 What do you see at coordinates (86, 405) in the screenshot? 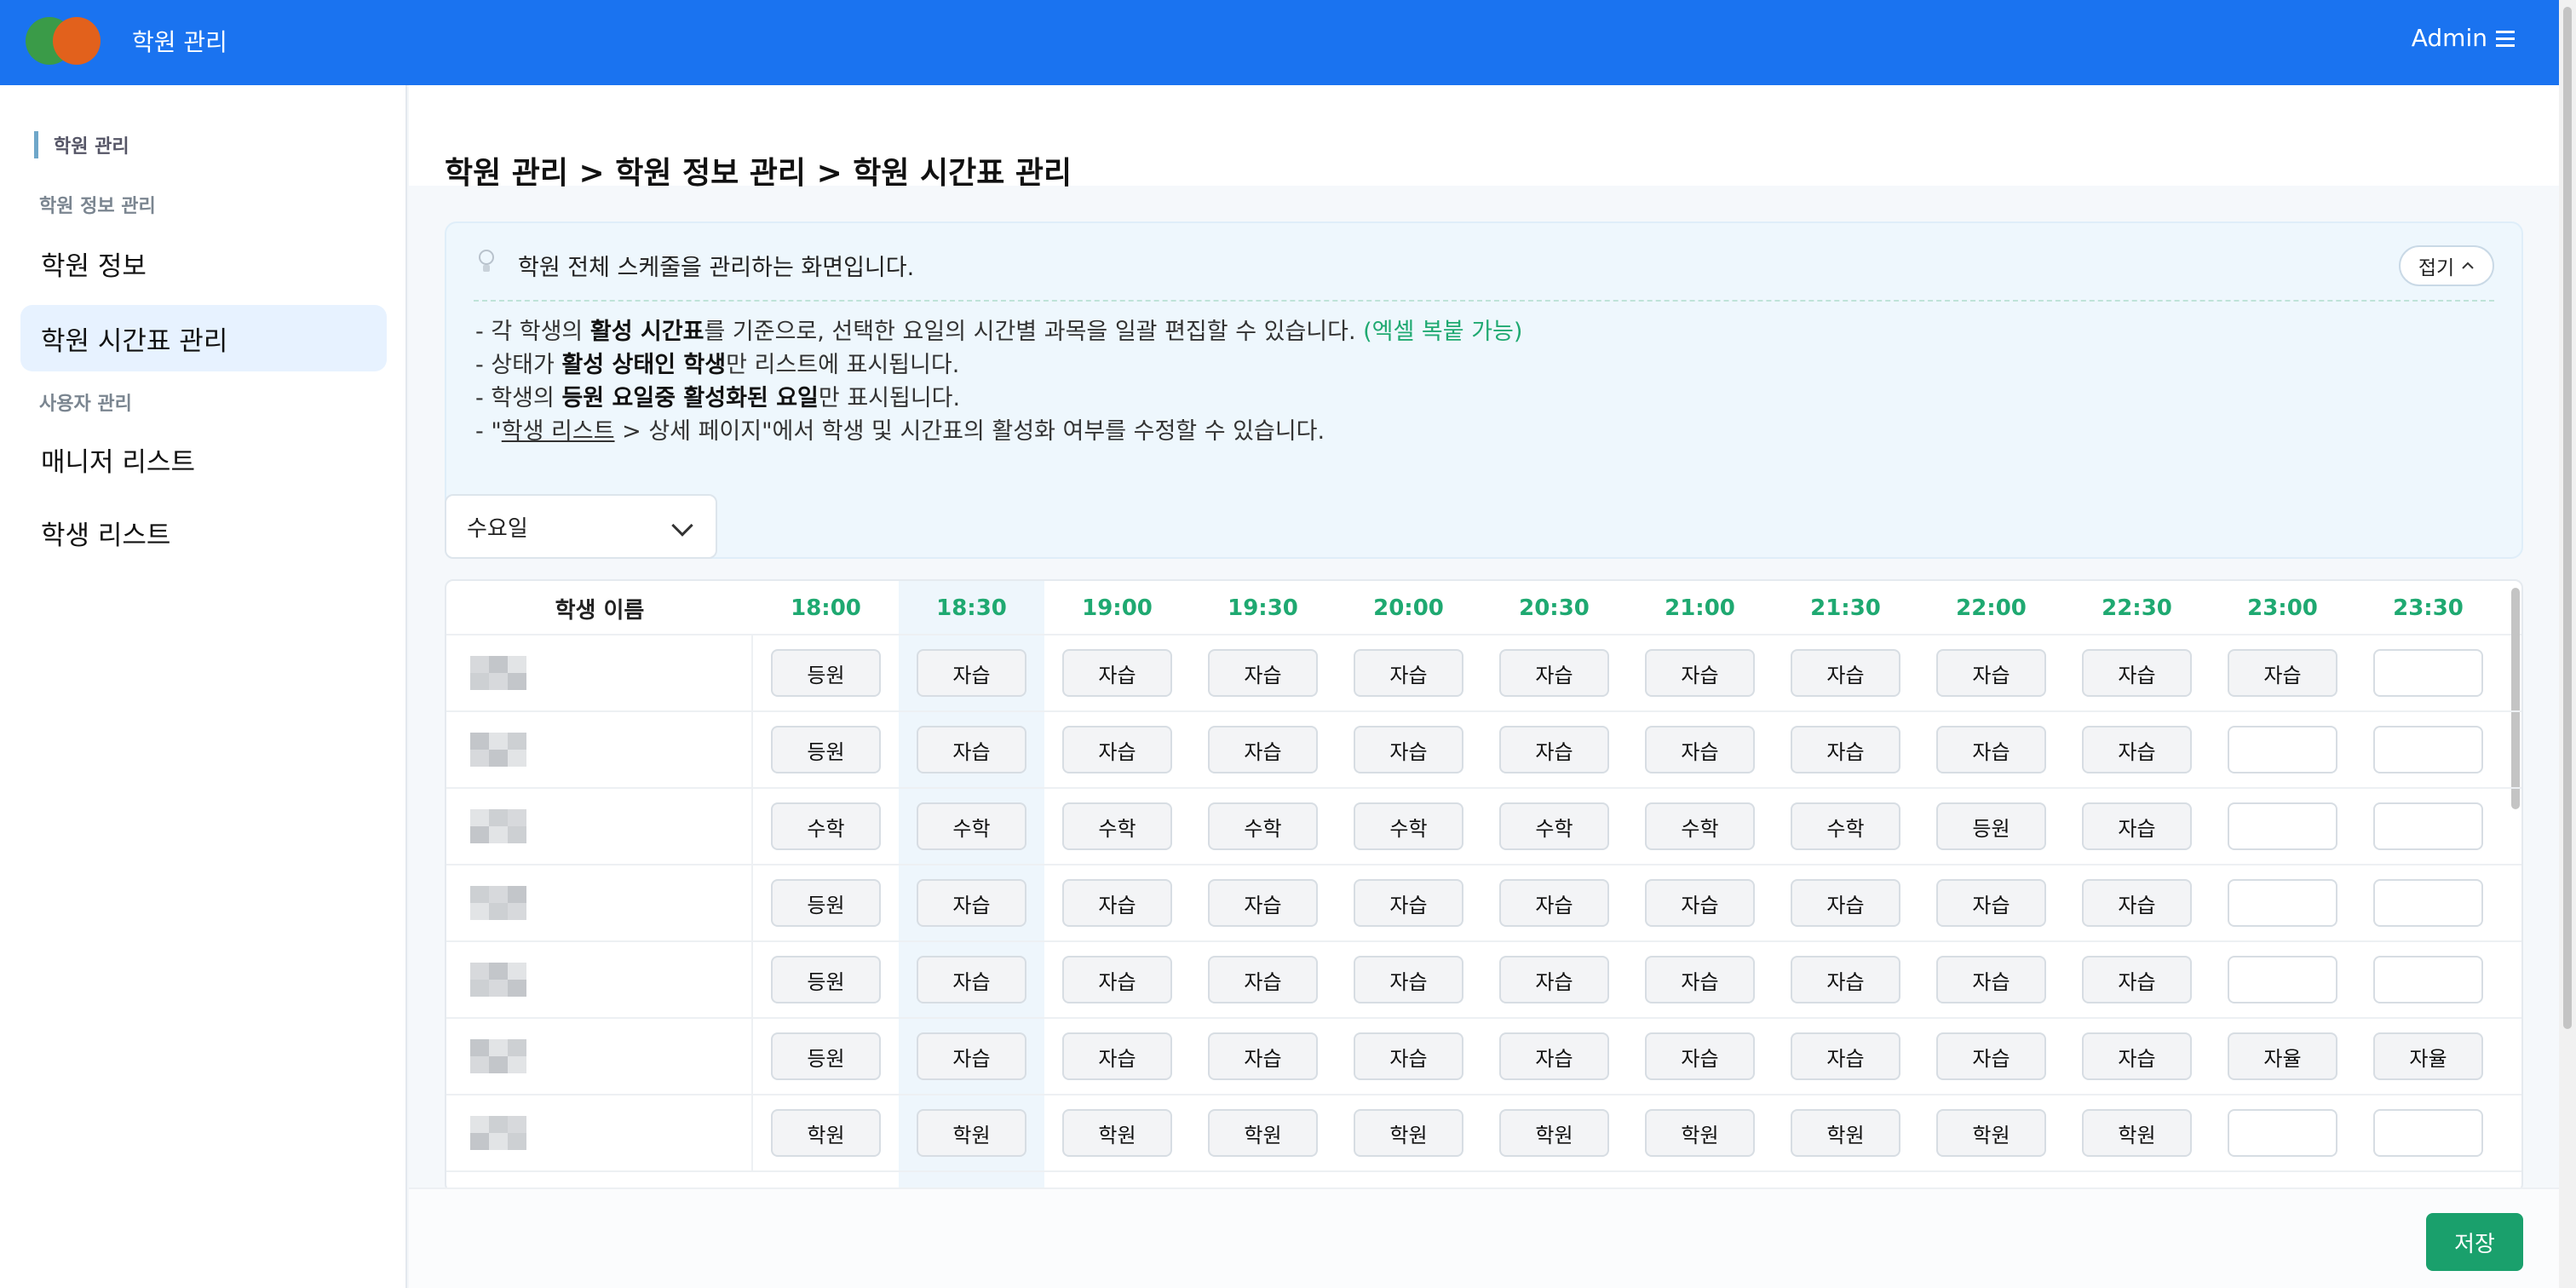
I see `sidebar-section-users: 사용자 관리` at bounding box center [86, 405].